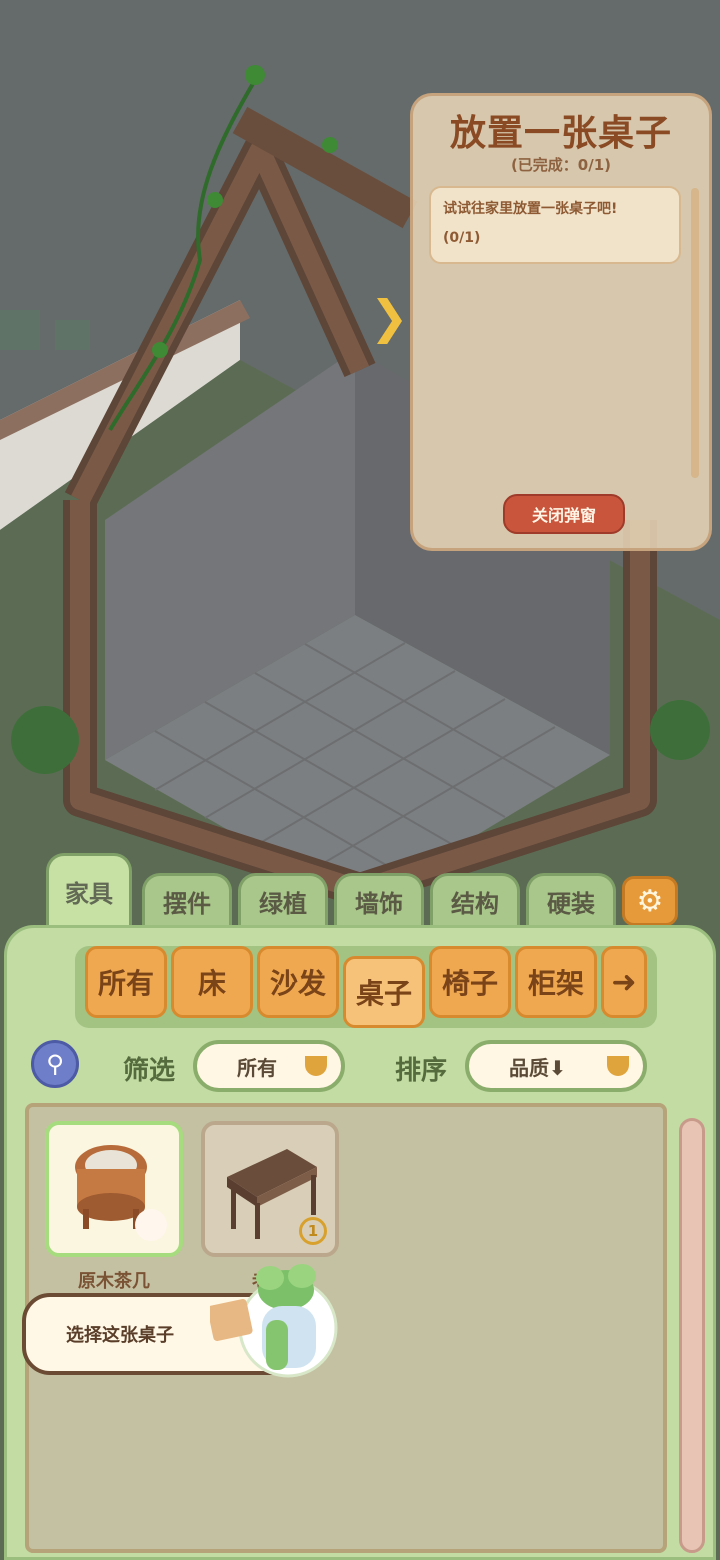 The image size is (720, 1560). What do you see at coordinates (257, 1067) in the screenshot?
I see `filter-value: 所有` at bounding box center [257, 1067].